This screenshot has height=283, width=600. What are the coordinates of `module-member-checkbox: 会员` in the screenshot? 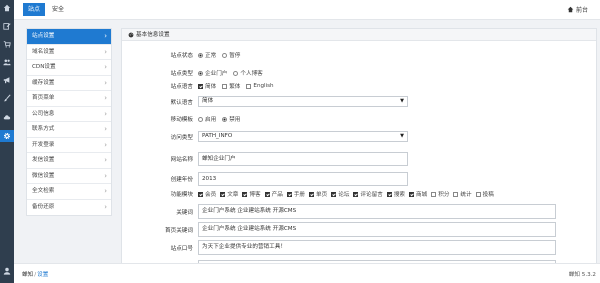 It's located at (207, 194).